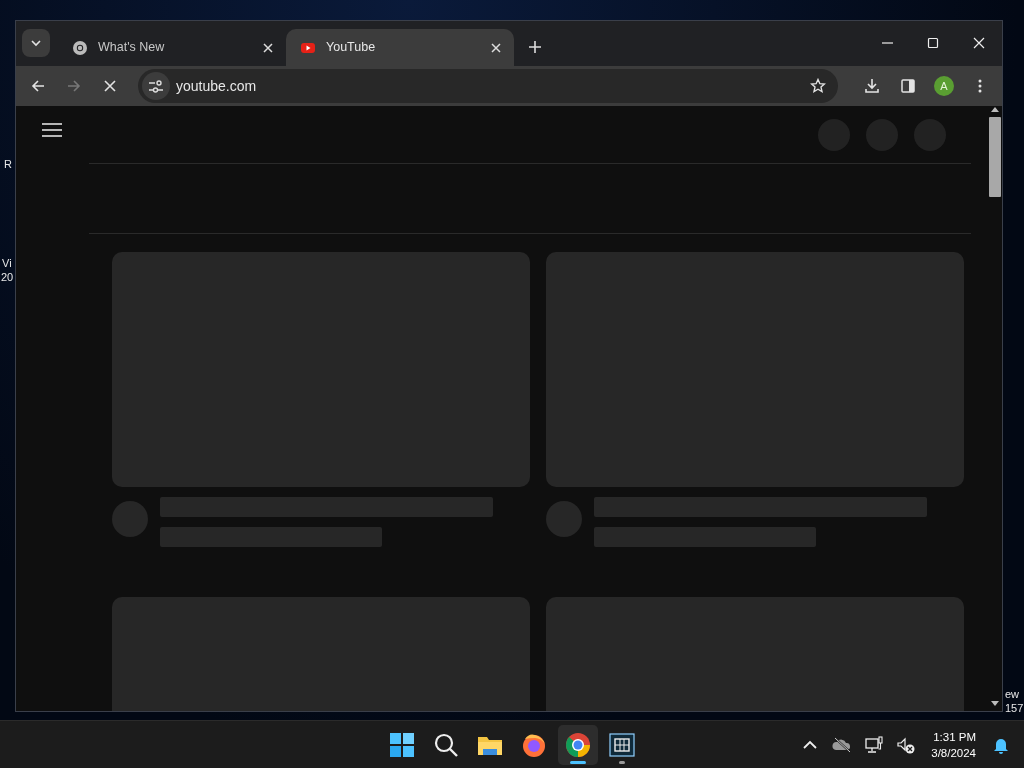 Image resolution: width=1024 pixels, height=768 pixels. Describe the element at coordinates (8, 164) in the screenshot. I see `desktop-icon-label: R` at that location.